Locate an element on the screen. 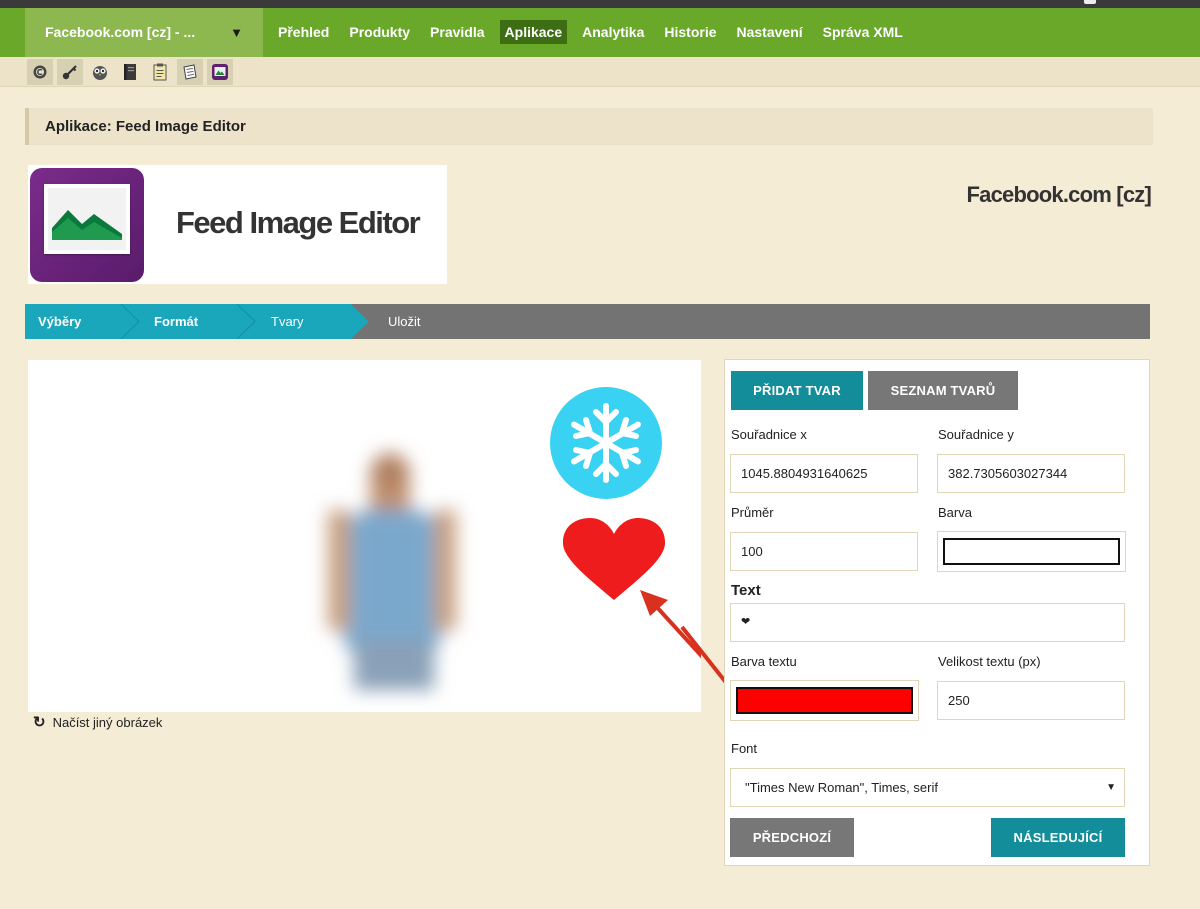  color-swatch is located at coordinates (1031, 551).